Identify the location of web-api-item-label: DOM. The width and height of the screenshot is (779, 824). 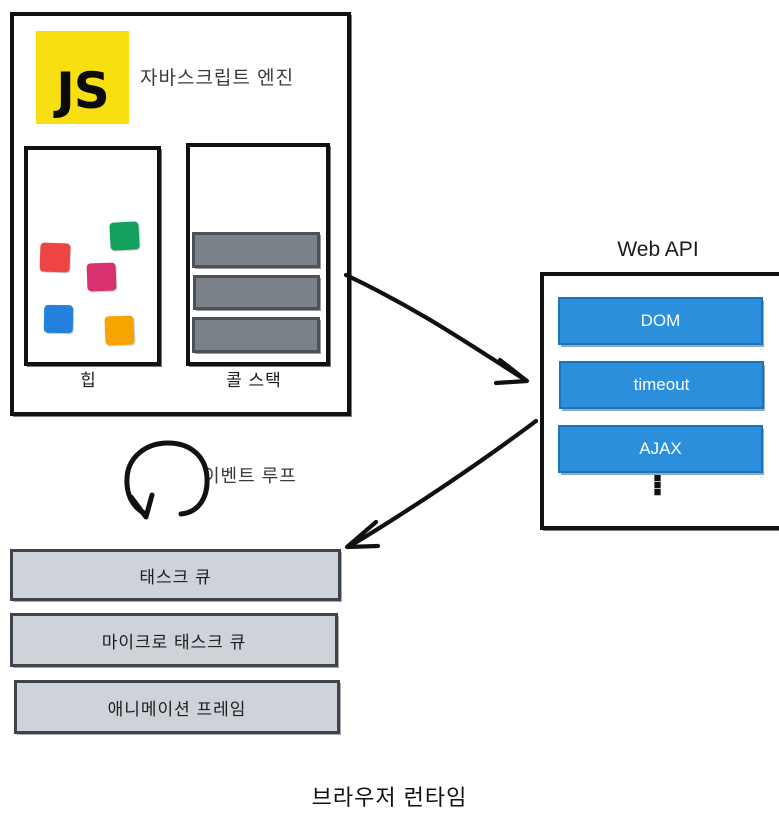
(660, 320).